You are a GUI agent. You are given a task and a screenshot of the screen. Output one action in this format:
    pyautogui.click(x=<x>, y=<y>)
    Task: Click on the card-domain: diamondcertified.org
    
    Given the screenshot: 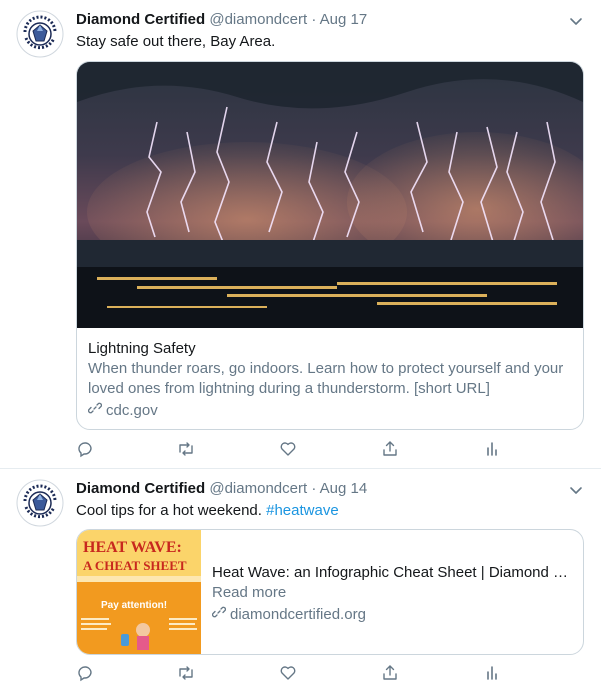 What is the action you would take?
    pyautogui.click(x=391, y=615)
    